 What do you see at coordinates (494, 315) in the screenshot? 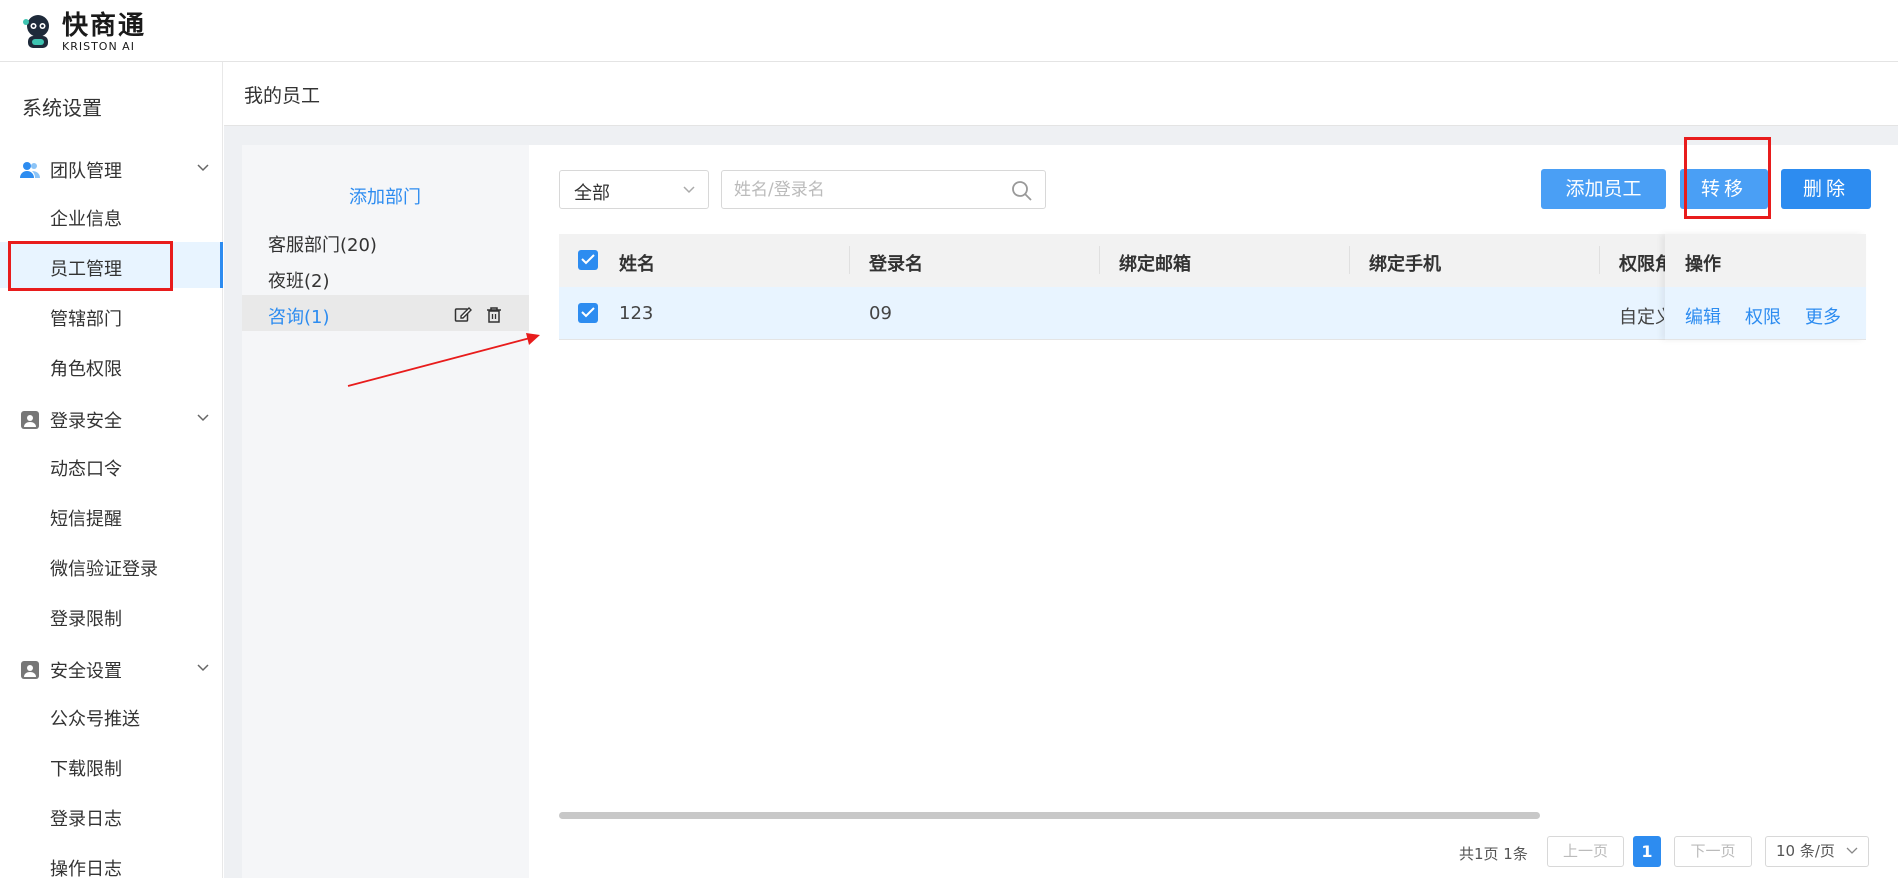
I see `trash-icon` at bounding box center [494, 315].